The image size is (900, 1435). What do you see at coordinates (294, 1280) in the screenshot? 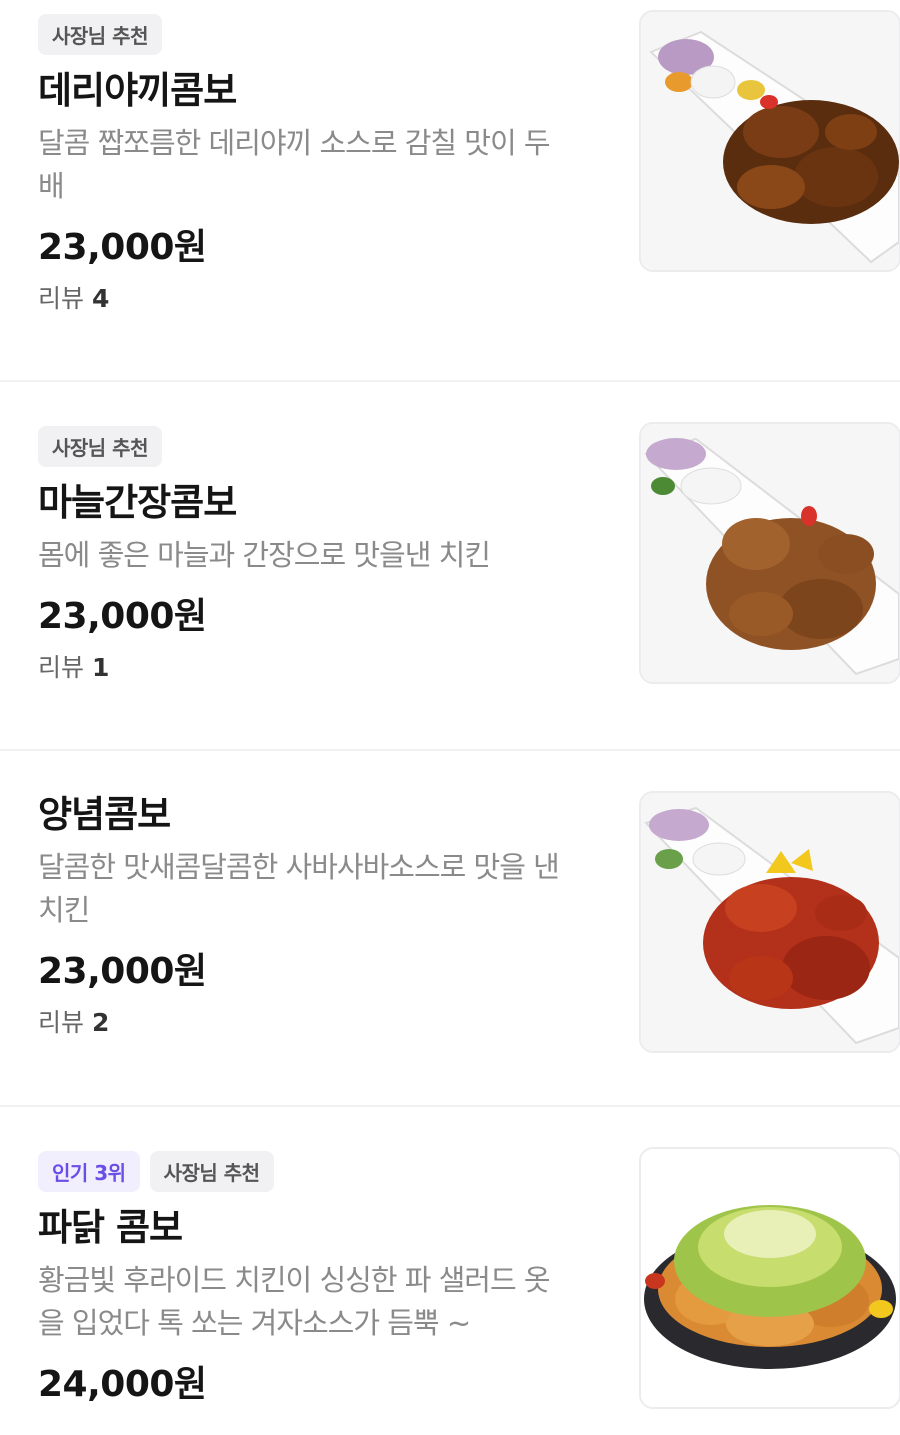
I see `description-line: 황금빛 후라이드 치킨이 싱싱한 파 샐러드 옷` at bounding box center [294, 1280].